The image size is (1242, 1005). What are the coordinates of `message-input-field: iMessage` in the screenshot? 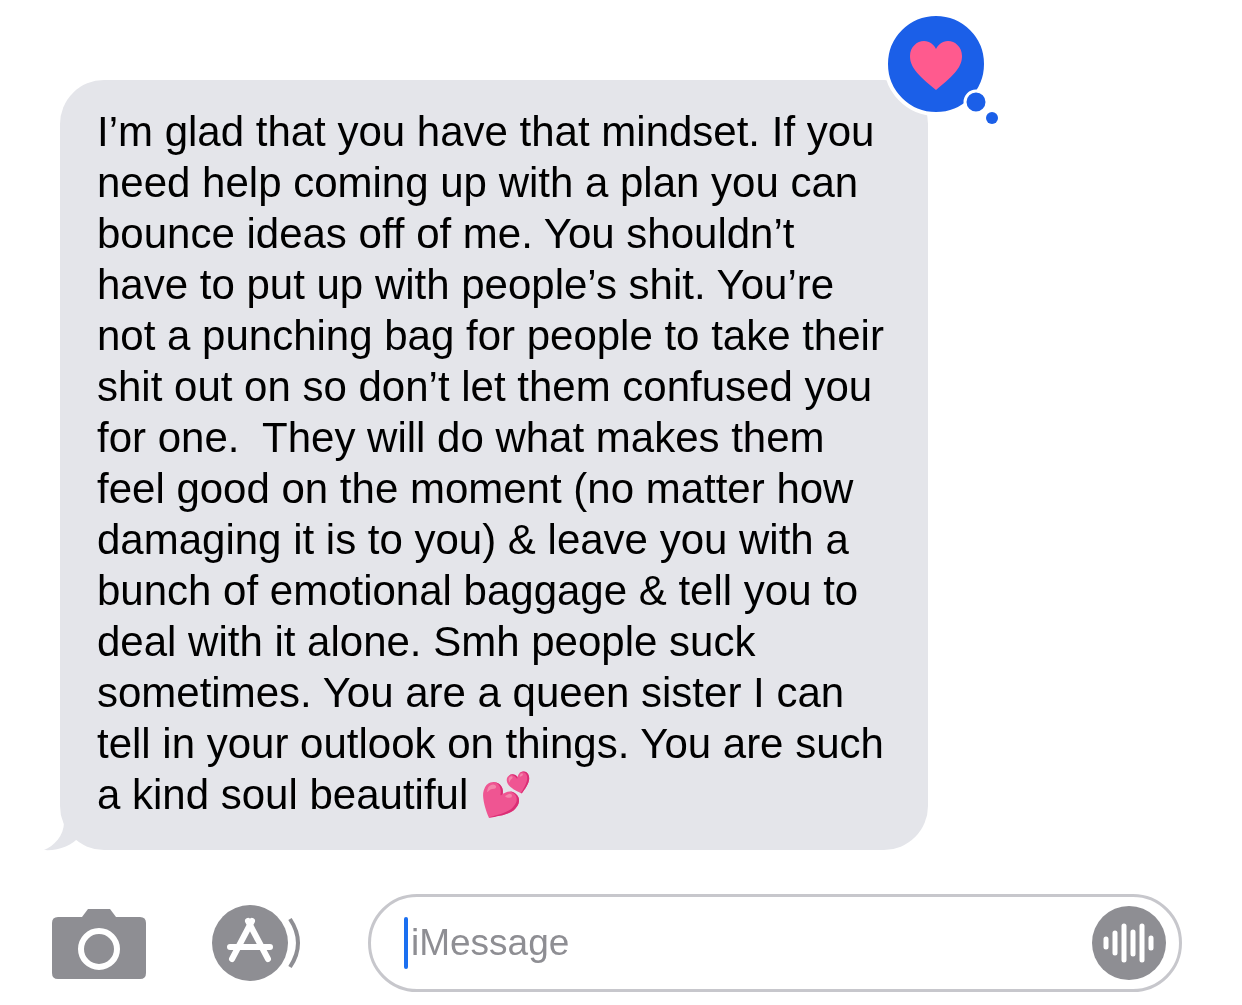 It's located at (775, 942).